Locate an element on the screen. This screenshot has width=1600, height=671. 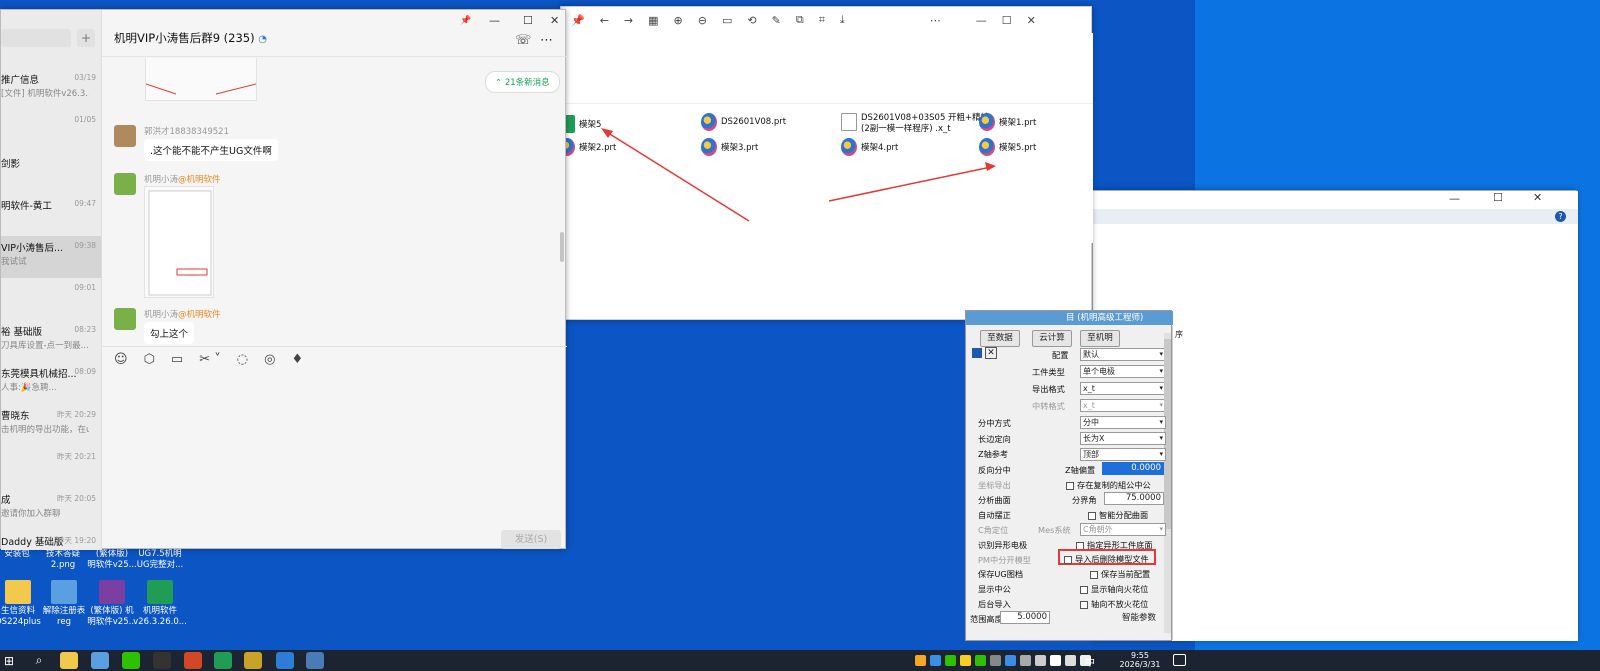
zoom-out-icon: ⊖ is located at coordinates (702, 20).